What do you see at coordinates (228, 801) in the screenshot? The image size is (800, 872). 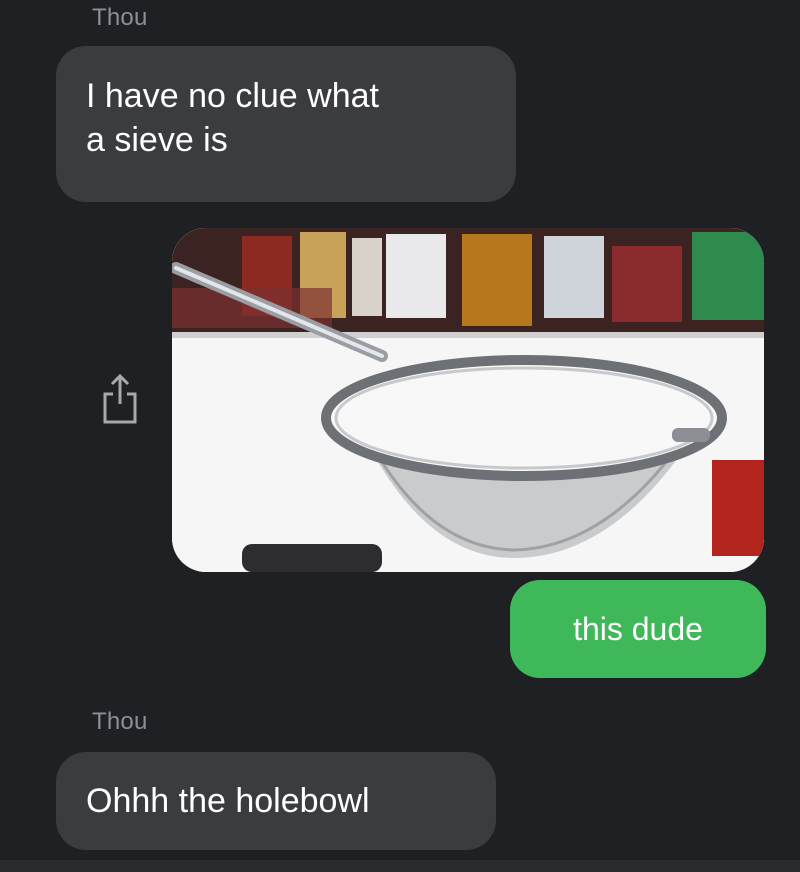 I see `message-text: Ohhh the holebowl` at bounding box center [228, 801].